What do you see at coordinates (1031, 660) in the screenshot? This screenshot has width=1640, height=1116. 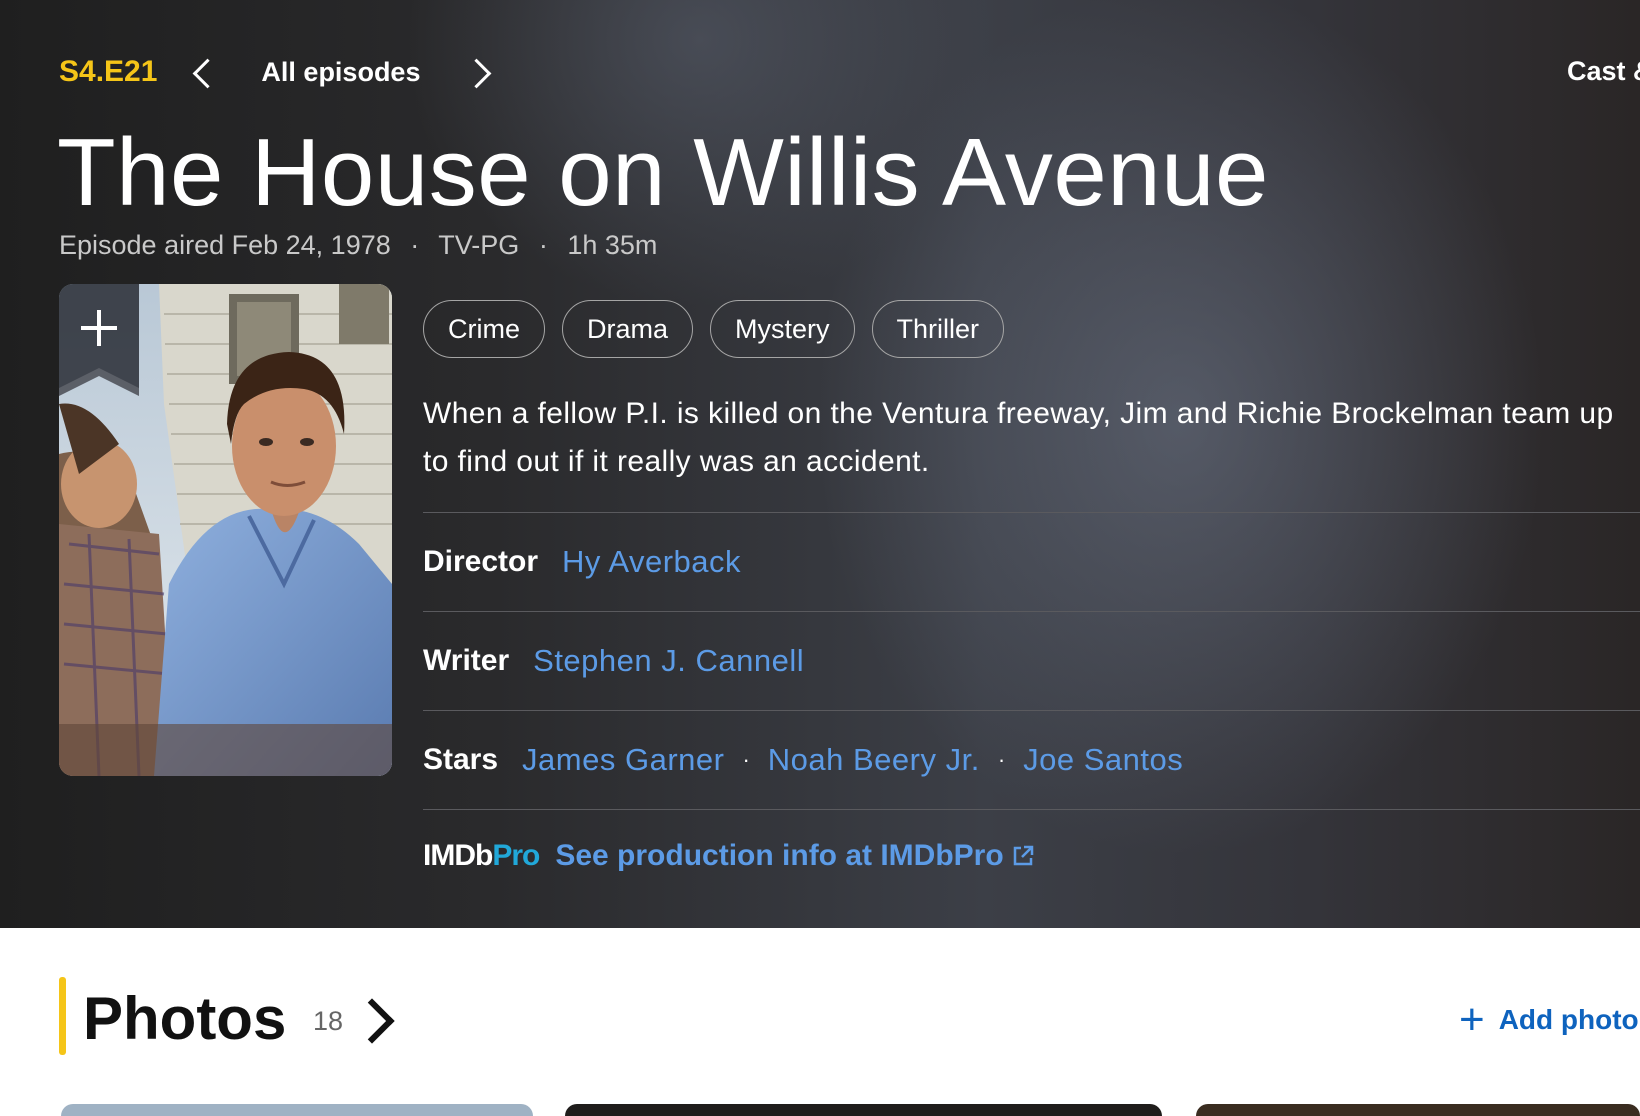 I see `credit-row-writer: Writer Stephen J. Cannell` at bounding box center [1031, 660].